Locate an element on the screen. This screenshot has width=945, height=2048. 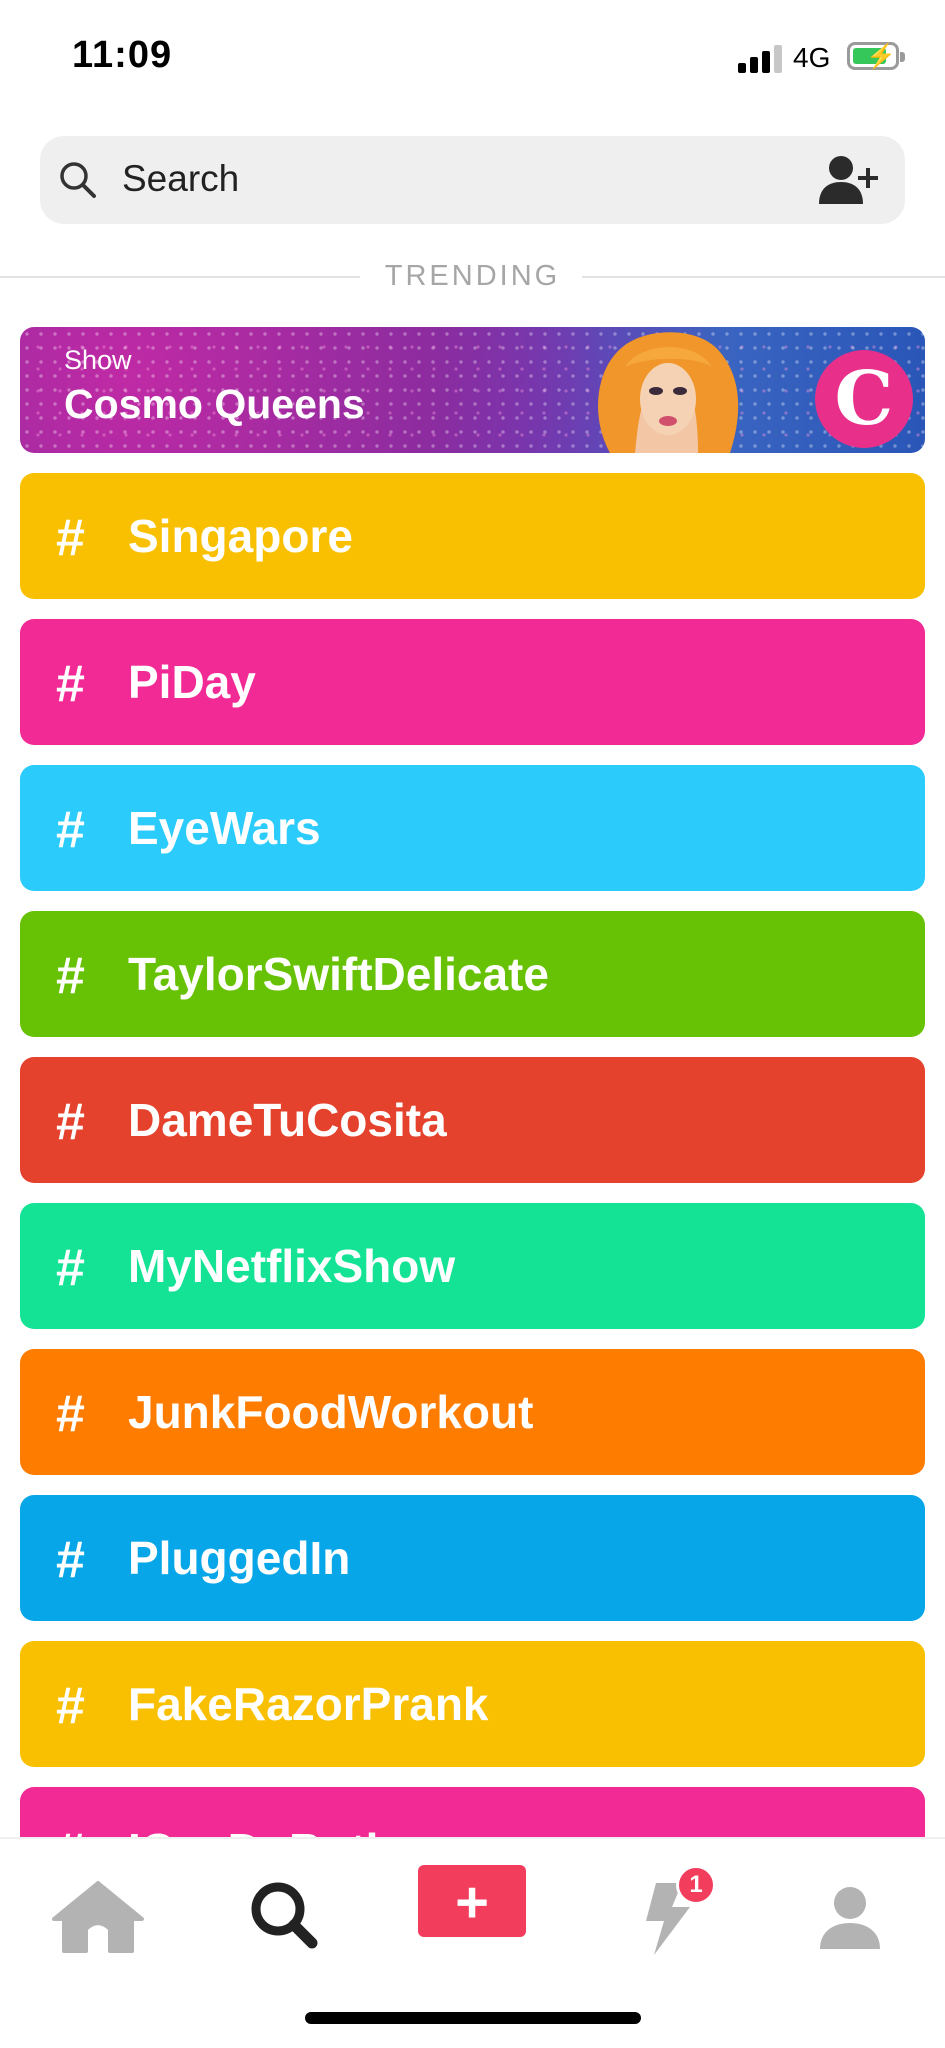
tag-label: DameTuCosita is located at coordinates (287, 1120).